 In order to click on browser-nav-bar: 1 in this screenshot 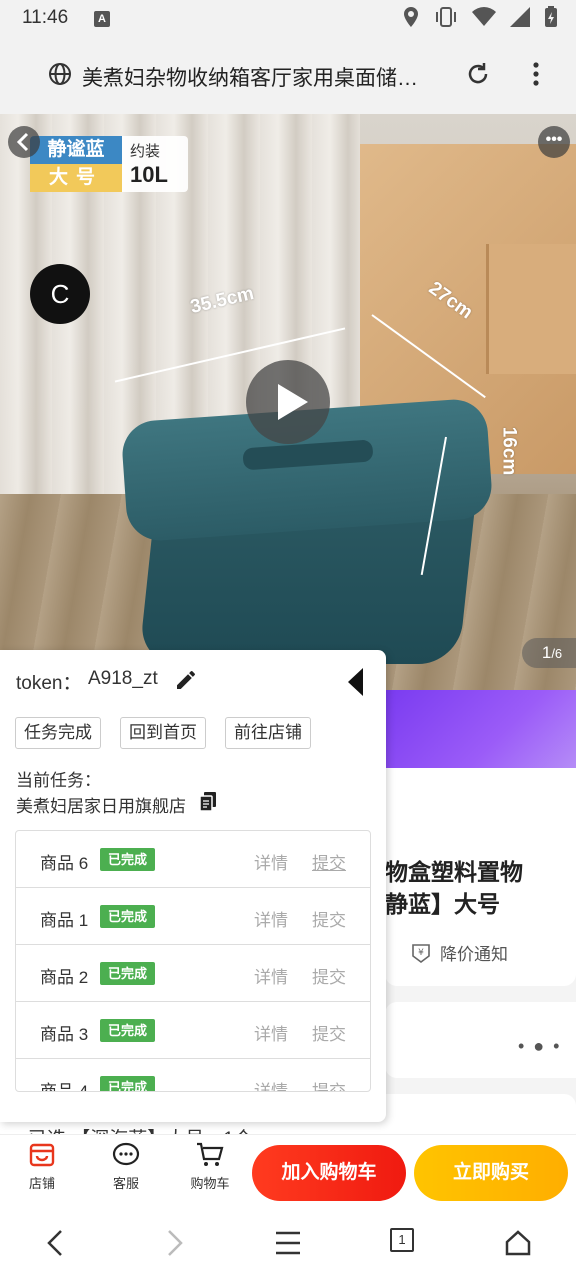, I will do `click(288, 1245)`.